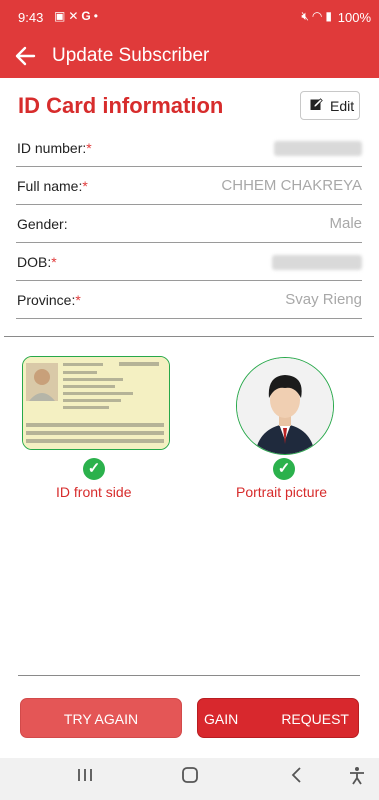  I want to click on field-id-number: ID number:*, so click(189, 148).